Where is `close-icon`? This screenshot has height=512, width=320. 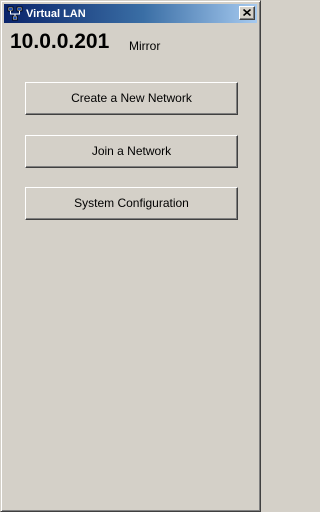 close-icon is located at coordinates (247, 12).